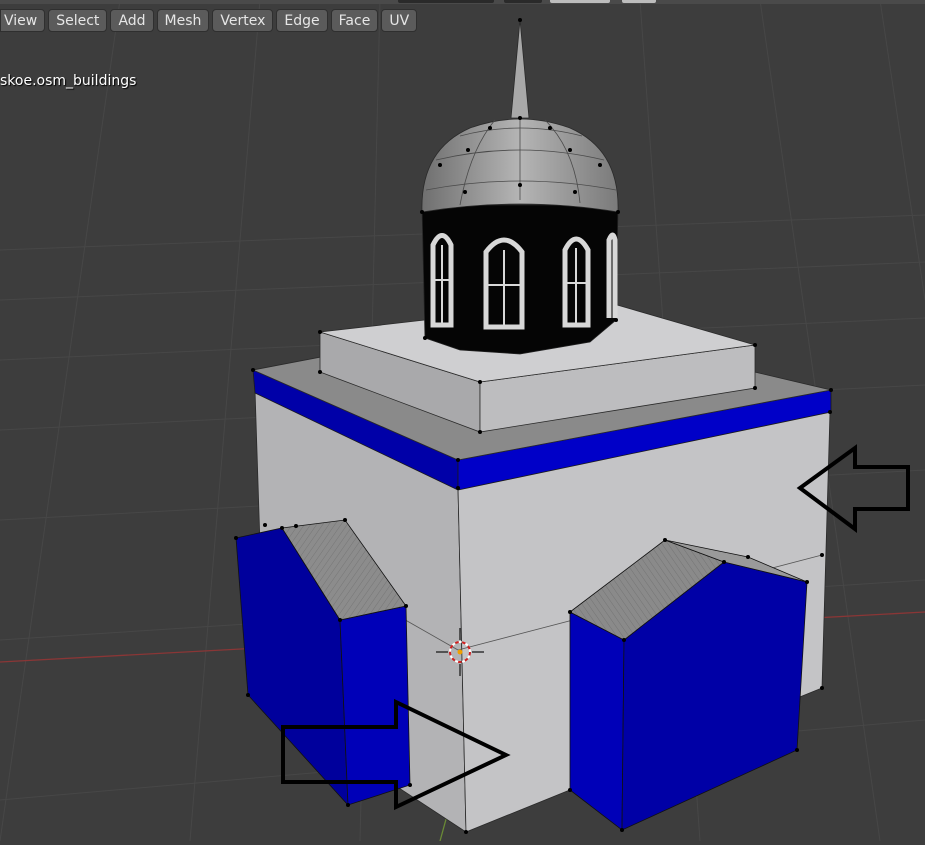 The width and height of the screenshot is (925, 845). Describe the element at coordinates (520, 164) in the screenshot. I see `dome` at that location.